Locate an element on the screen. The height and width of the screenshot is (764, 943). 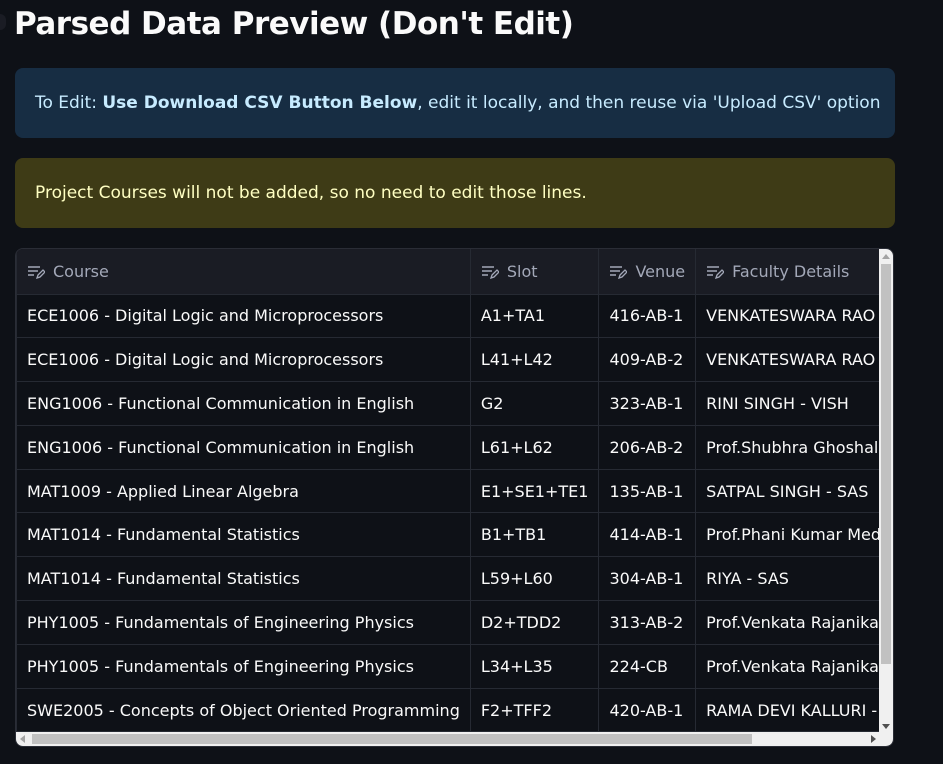
column-header-slot: Slot is located at coordinates (535, 272).